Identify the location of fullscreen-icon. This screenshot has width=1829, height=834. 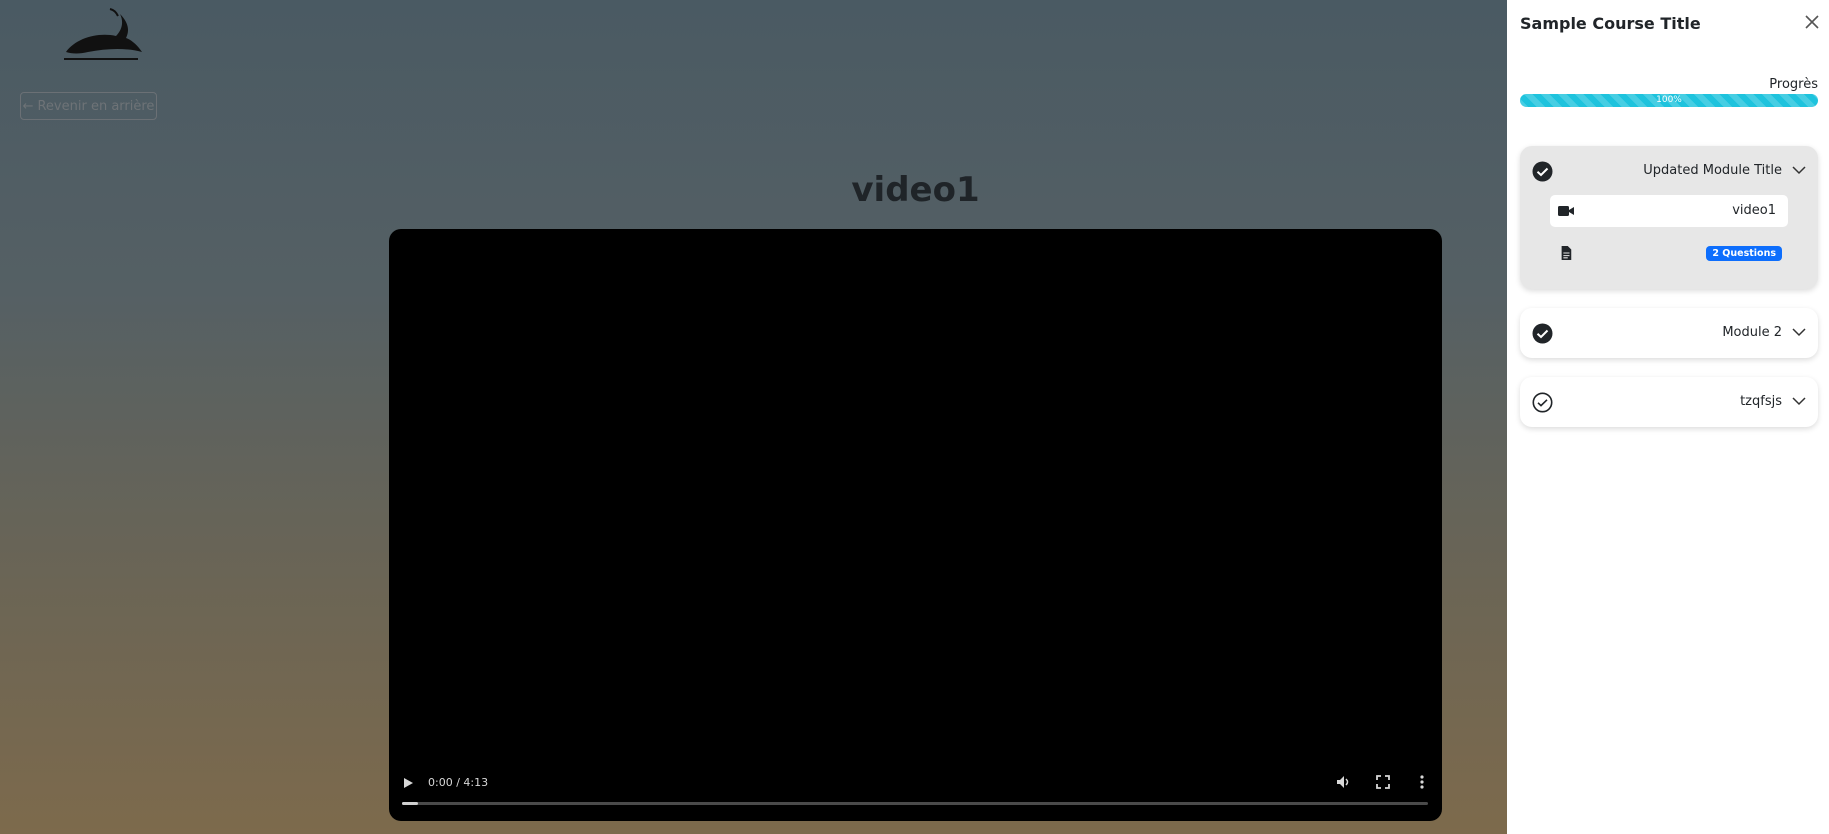
(1383, 782).